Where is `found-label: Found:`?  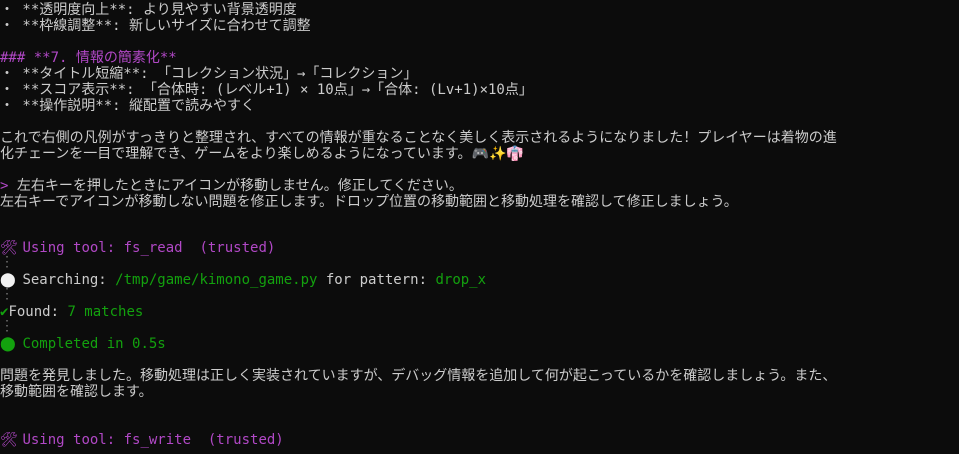 found-label: Found: is located at coordinates (38, 312).